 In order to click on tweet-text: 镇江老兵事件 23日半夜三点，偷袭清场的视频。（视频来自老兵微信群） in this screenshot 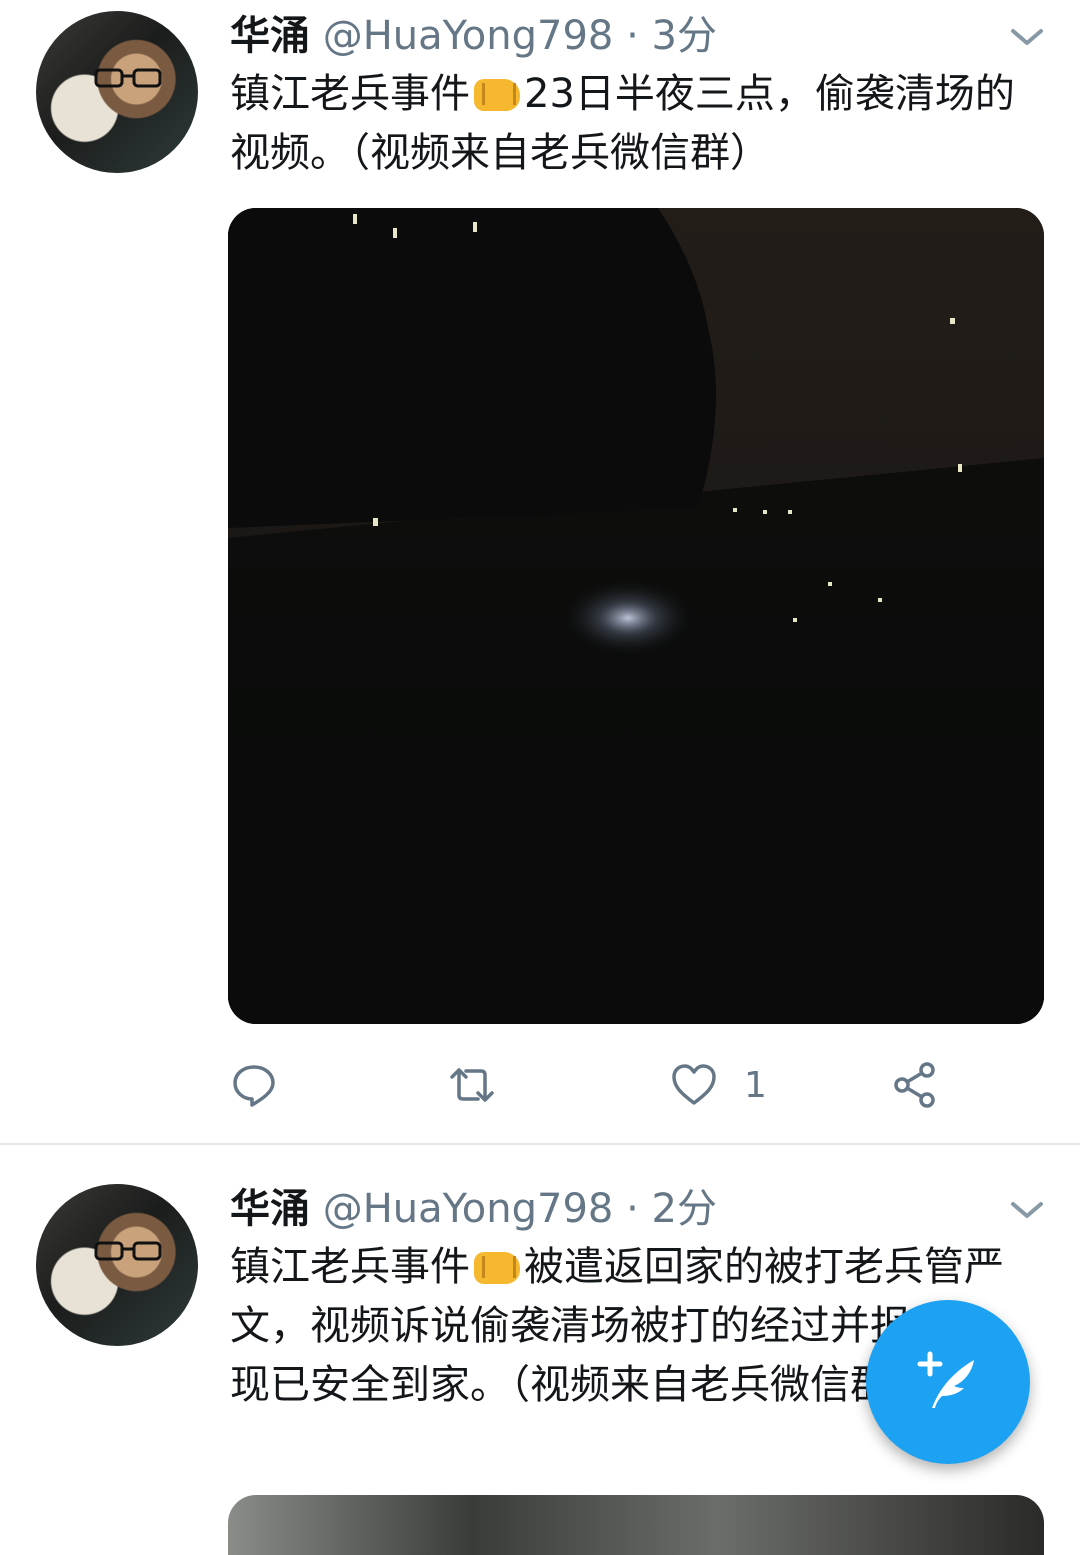, I will do `click(630, 124)`.